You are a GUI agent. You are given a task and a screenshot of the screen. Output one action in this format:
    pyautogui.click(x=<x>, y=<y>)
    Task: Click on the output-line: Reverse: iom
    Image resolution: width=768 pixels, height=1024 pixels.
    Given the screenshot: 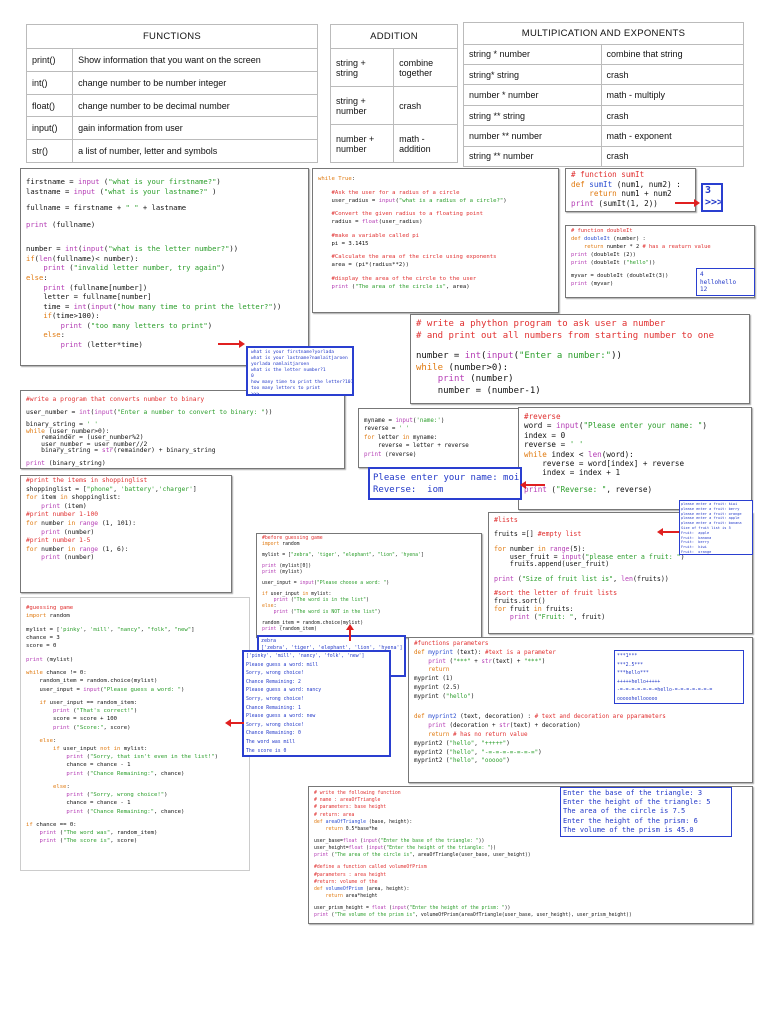 What is the action you would take?
    pyautogui.click(x=408, y=490)
    